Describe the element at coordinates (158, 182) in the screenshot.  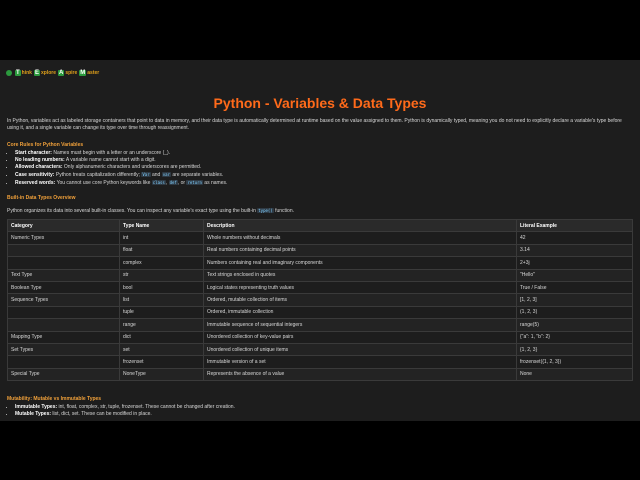
I see `code-snippet: class` at that location.